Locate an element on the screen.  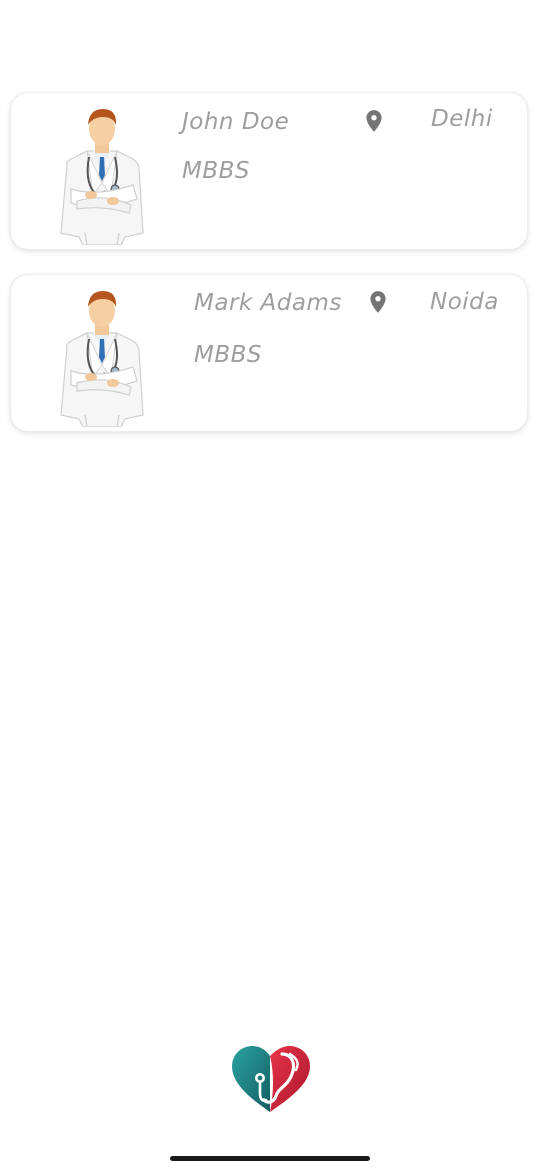
doctor-card: Mark Adams MBBS Noida is located at coordinates (269, 353).